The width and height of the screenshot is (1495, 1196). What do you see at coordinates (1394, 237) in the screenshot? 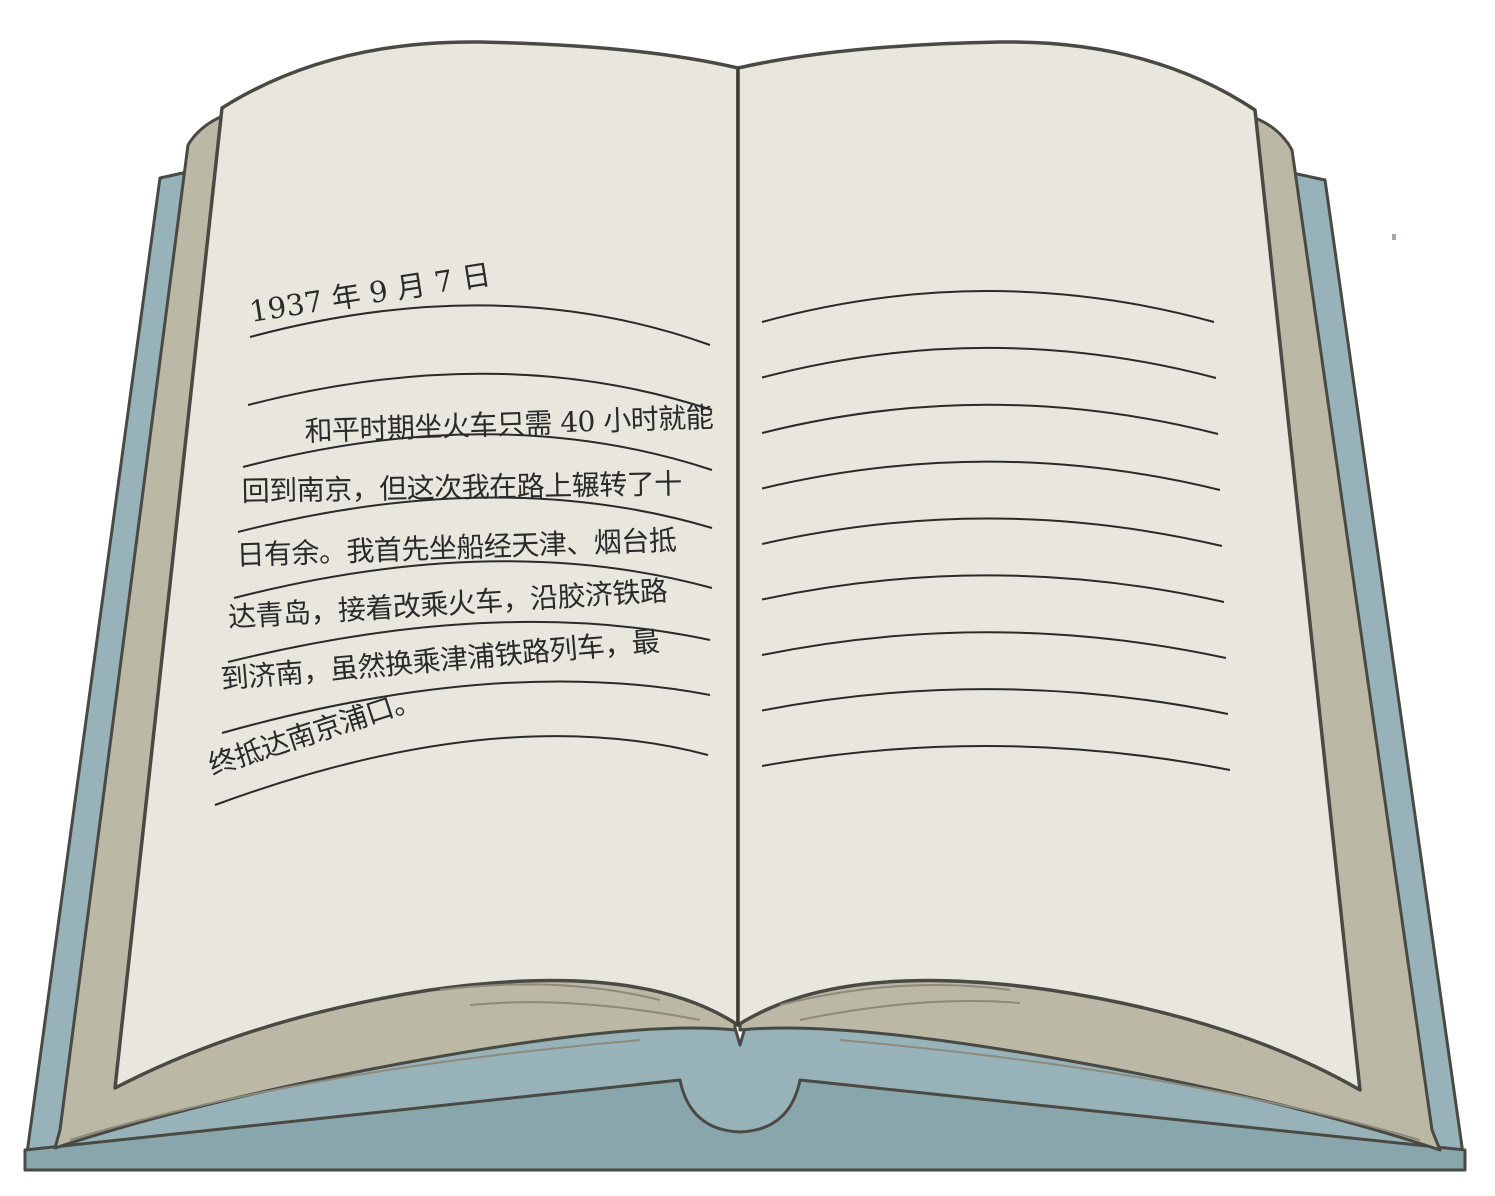
I see `speck` at bounding box center [1394, 237].